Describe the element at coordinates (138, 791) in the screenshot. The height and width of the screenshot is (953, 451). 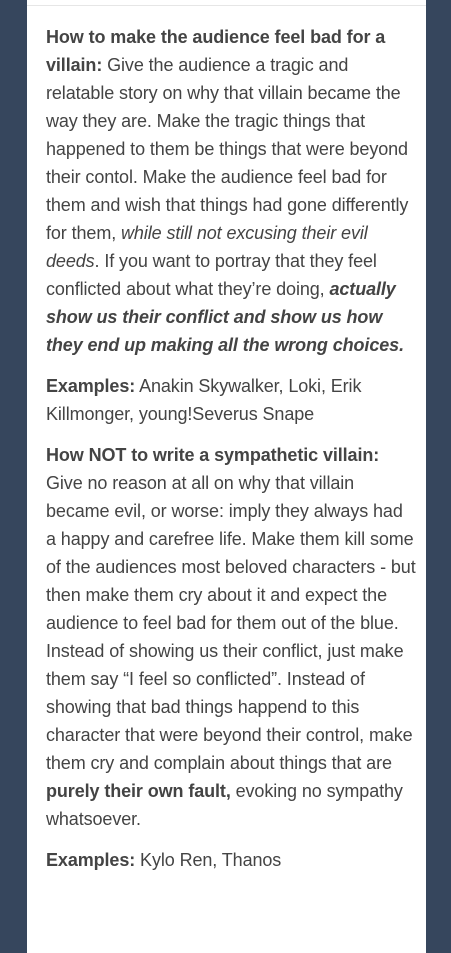
I see `bold-text: purely their own fault,` at that location.